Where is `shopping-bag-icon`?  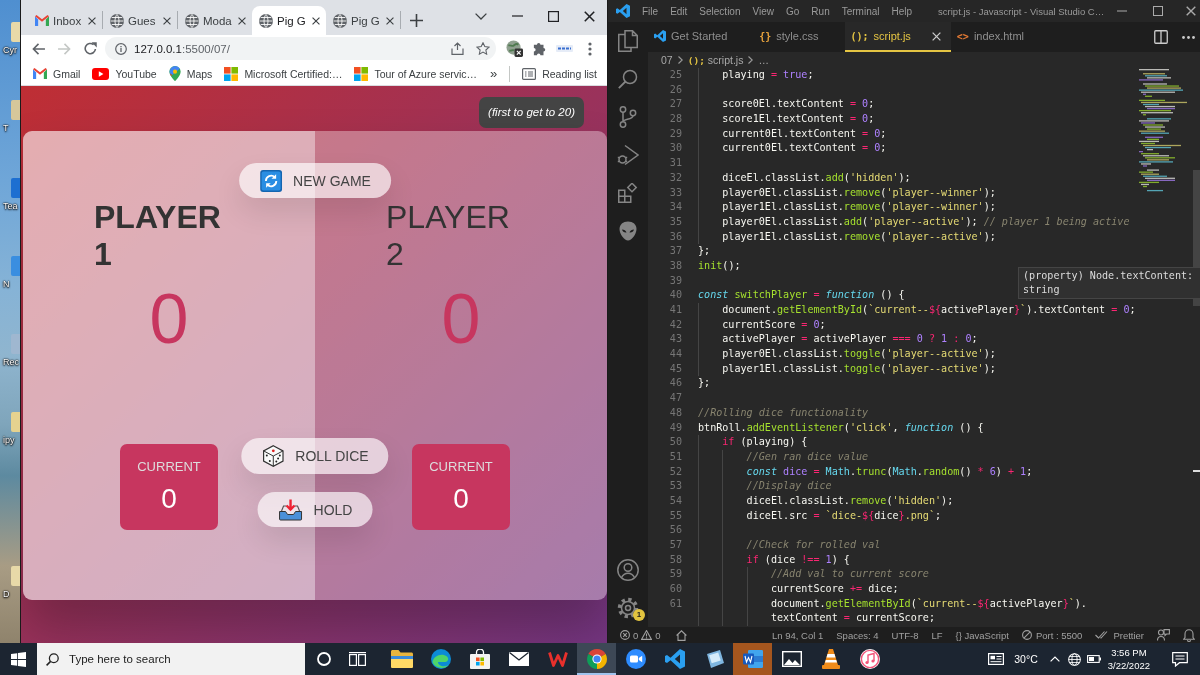
shopping-bag-icon is located at coordinates (479, 659).